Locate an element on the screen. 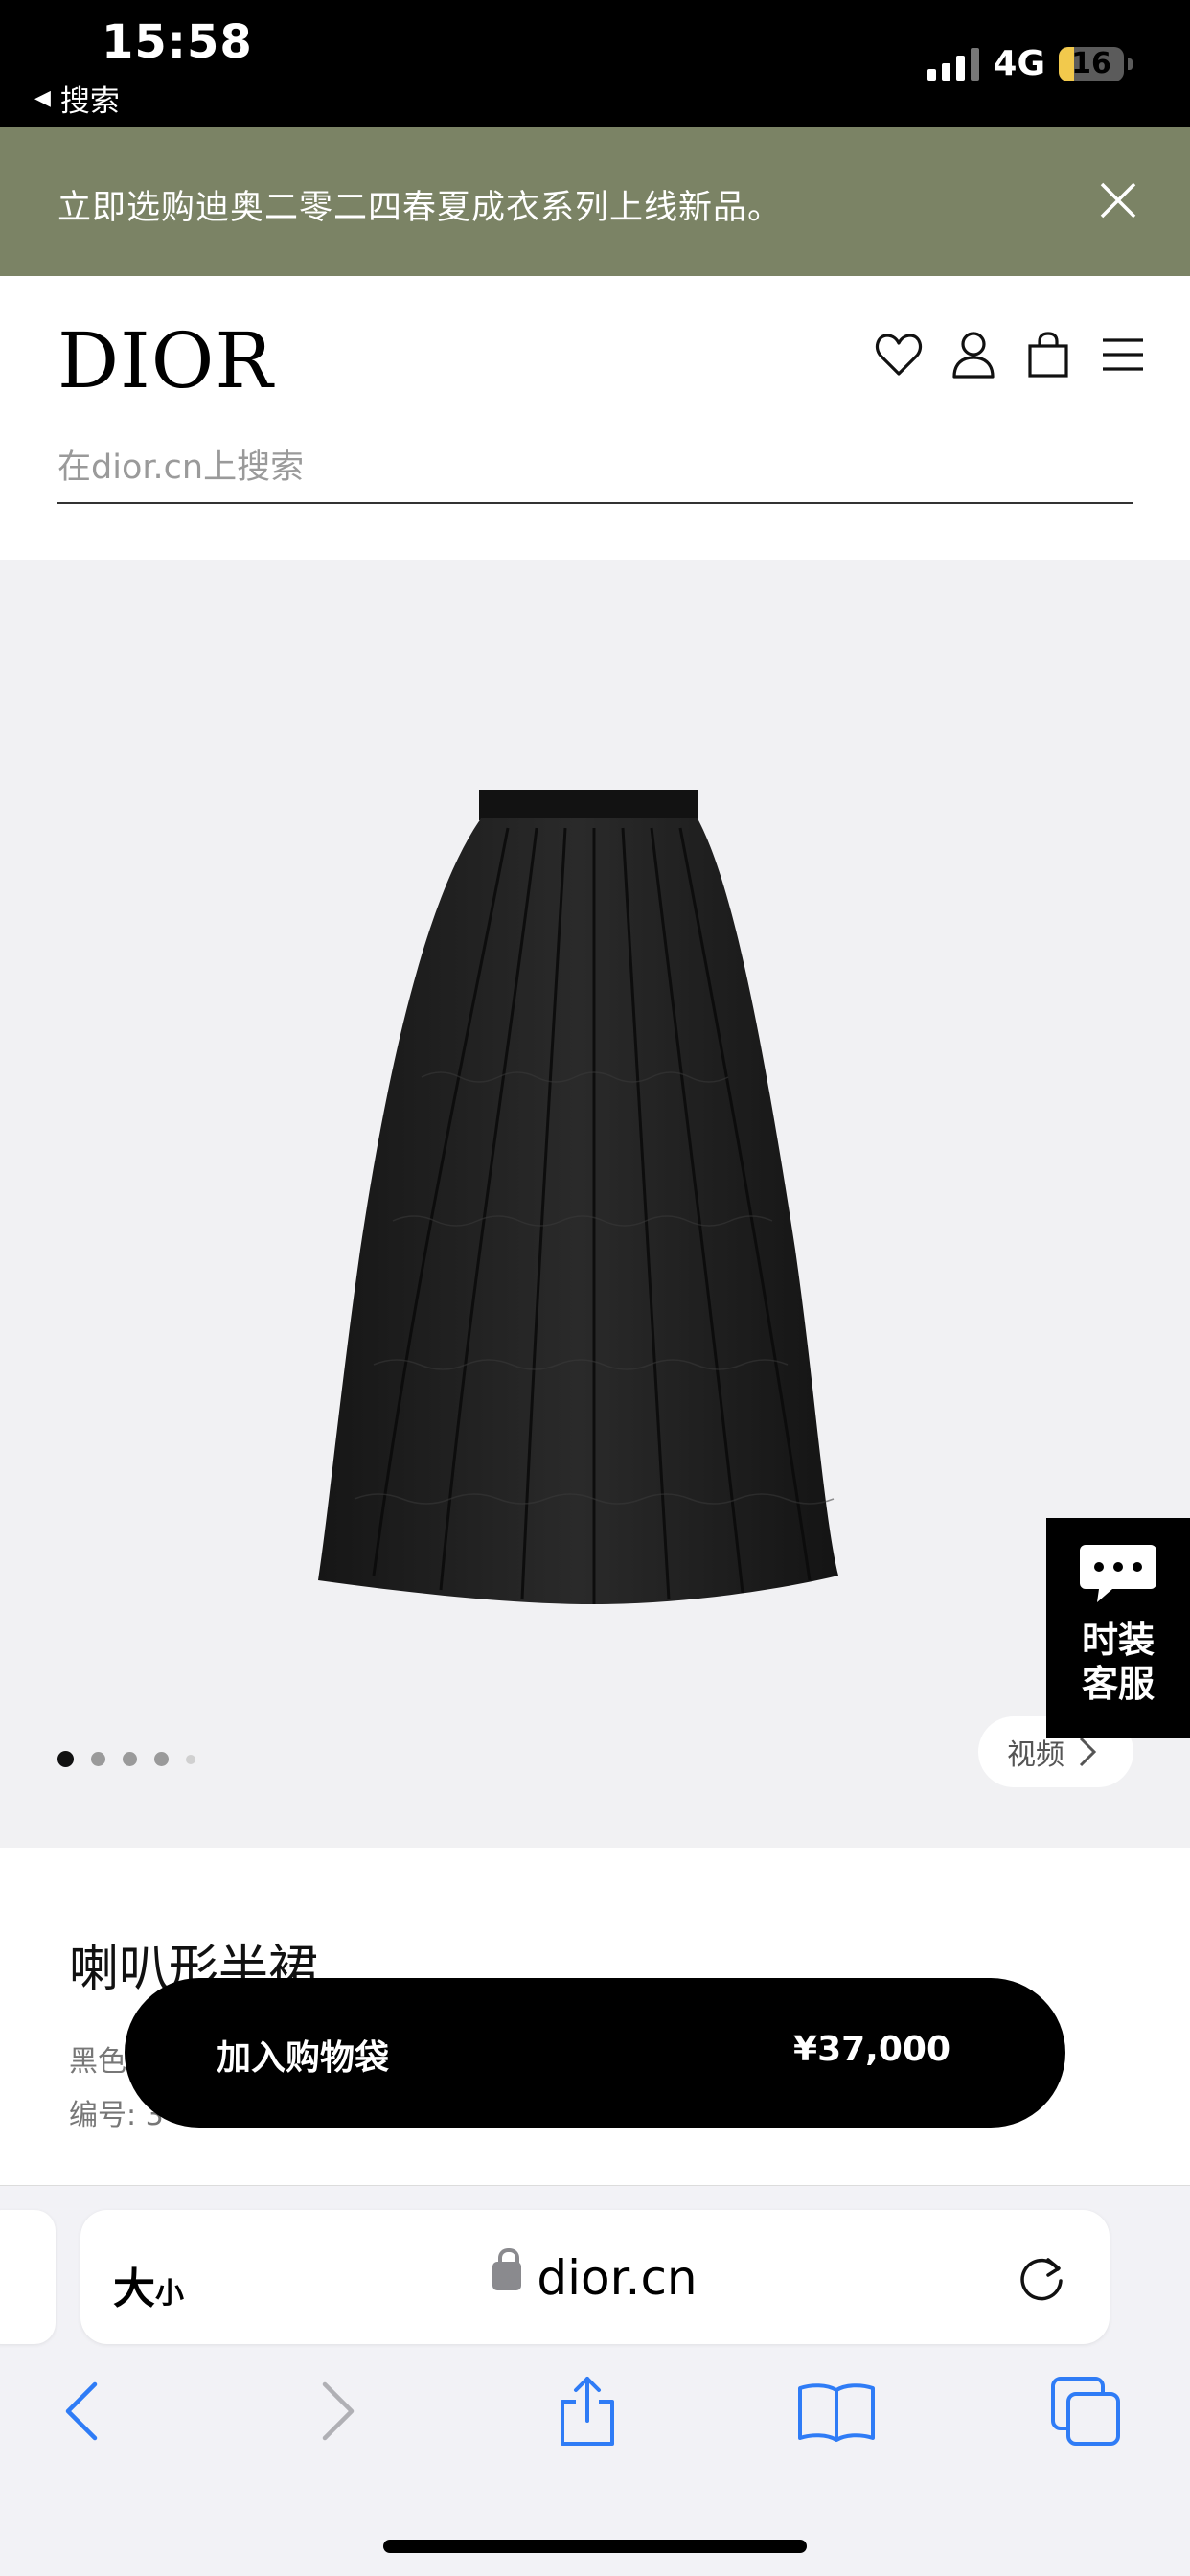  announcement-banner: 立即选购迪奥二零二四春夏成衣系列上线新品。 is located at coordinates (595, 201).